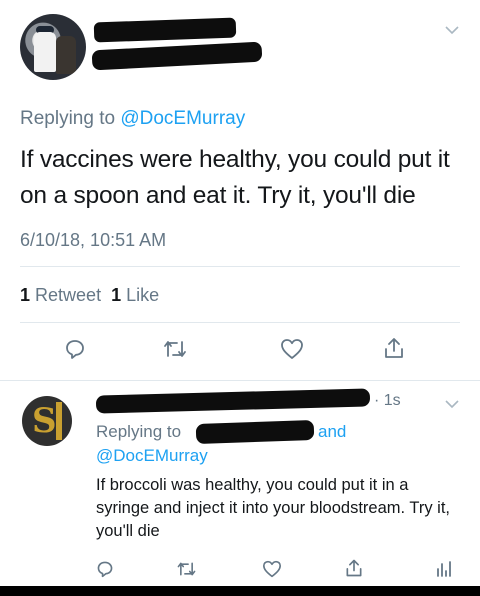 This screenshot has height=596, width=480. Describe the element at coordinates (116, 295) in the screenshot. I see `like-count: 1` at that location.